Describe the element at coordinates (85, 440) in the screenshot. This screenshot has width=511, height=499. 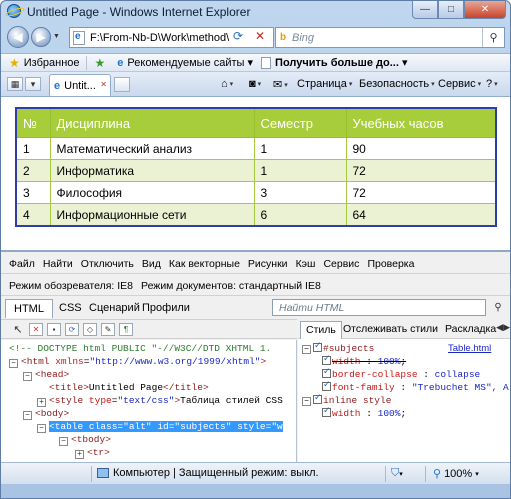
I see `tree-node-tbody: − <tbody>` at that location.